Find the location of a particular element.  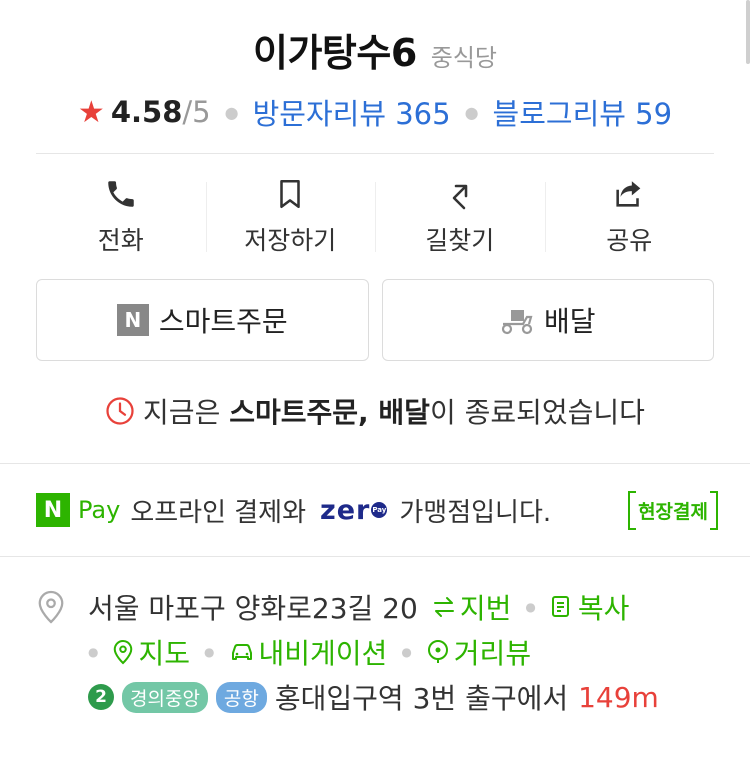

place-name: 이가탕수6 is located at coordinates (334, 53).